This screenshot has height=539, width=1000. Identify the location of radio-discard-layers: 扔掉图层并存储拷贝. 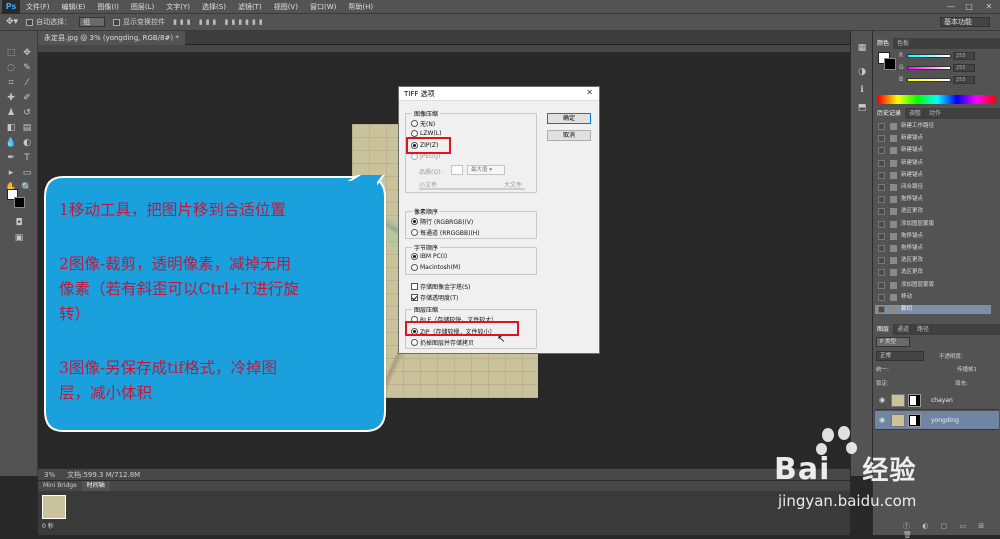
(442, 342).